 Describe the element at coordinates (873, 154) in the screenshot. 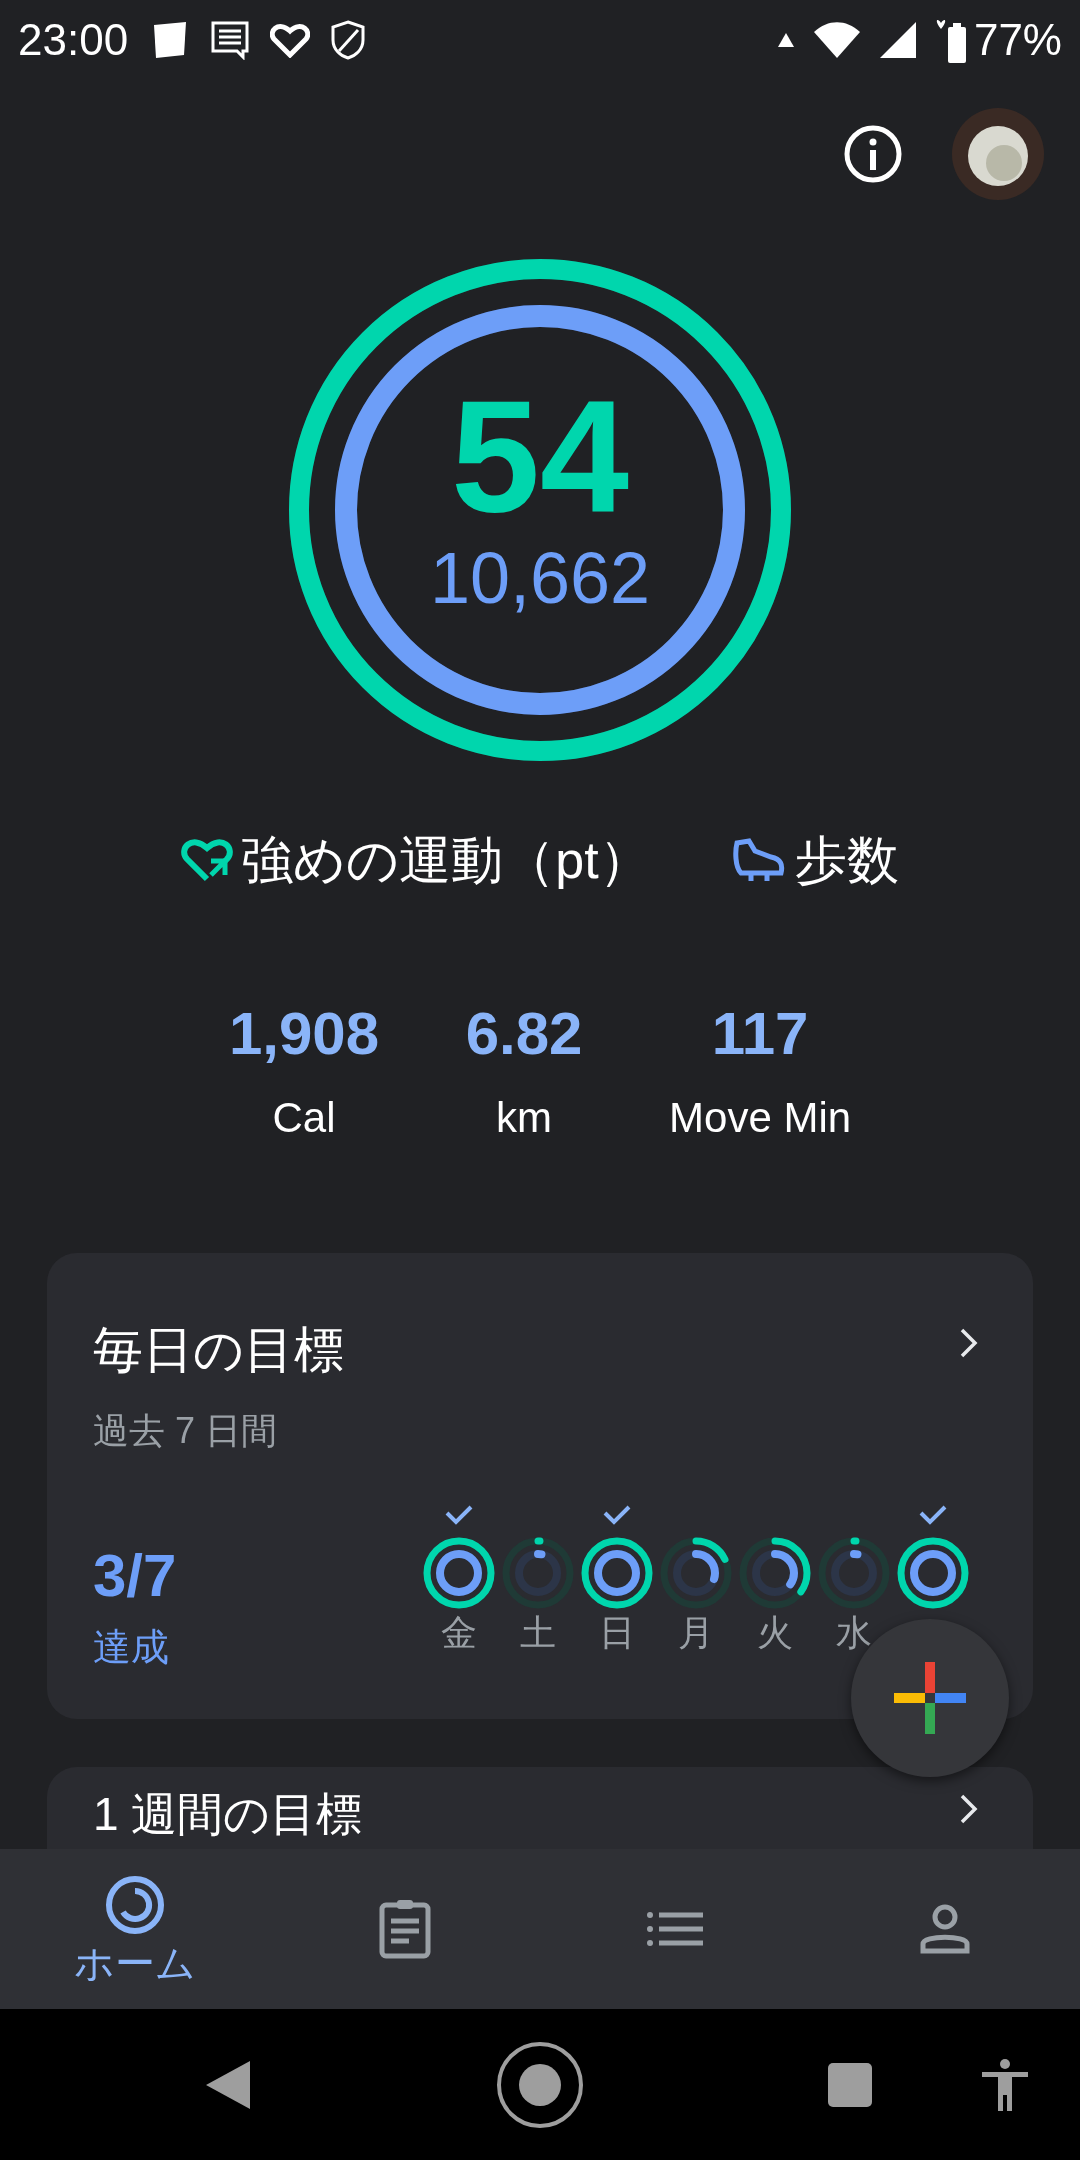

I see `info-icon` at that location.